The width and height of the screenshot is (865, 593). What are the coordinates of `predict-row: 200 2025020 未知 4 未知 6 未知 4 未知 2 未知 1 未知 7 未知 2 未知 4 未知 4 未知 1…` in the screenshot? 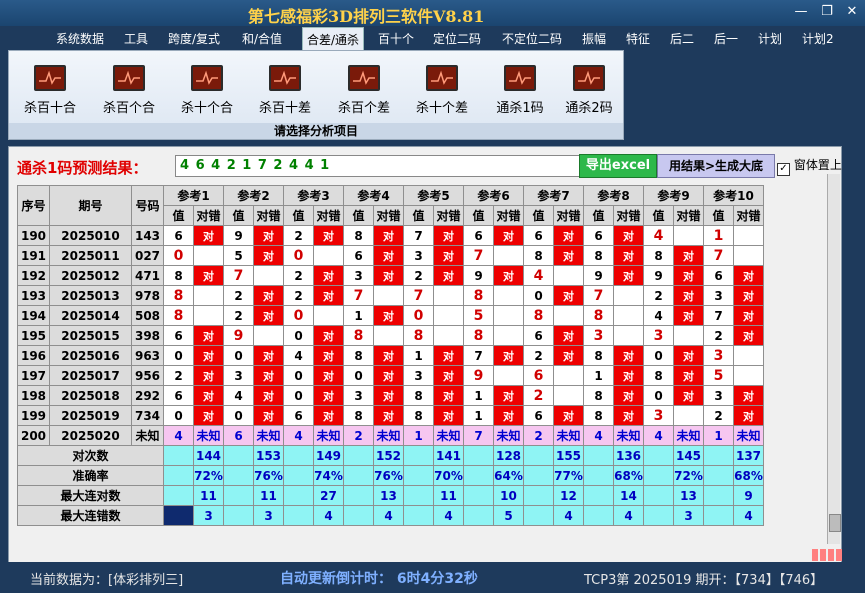 It's located at (390, 435).